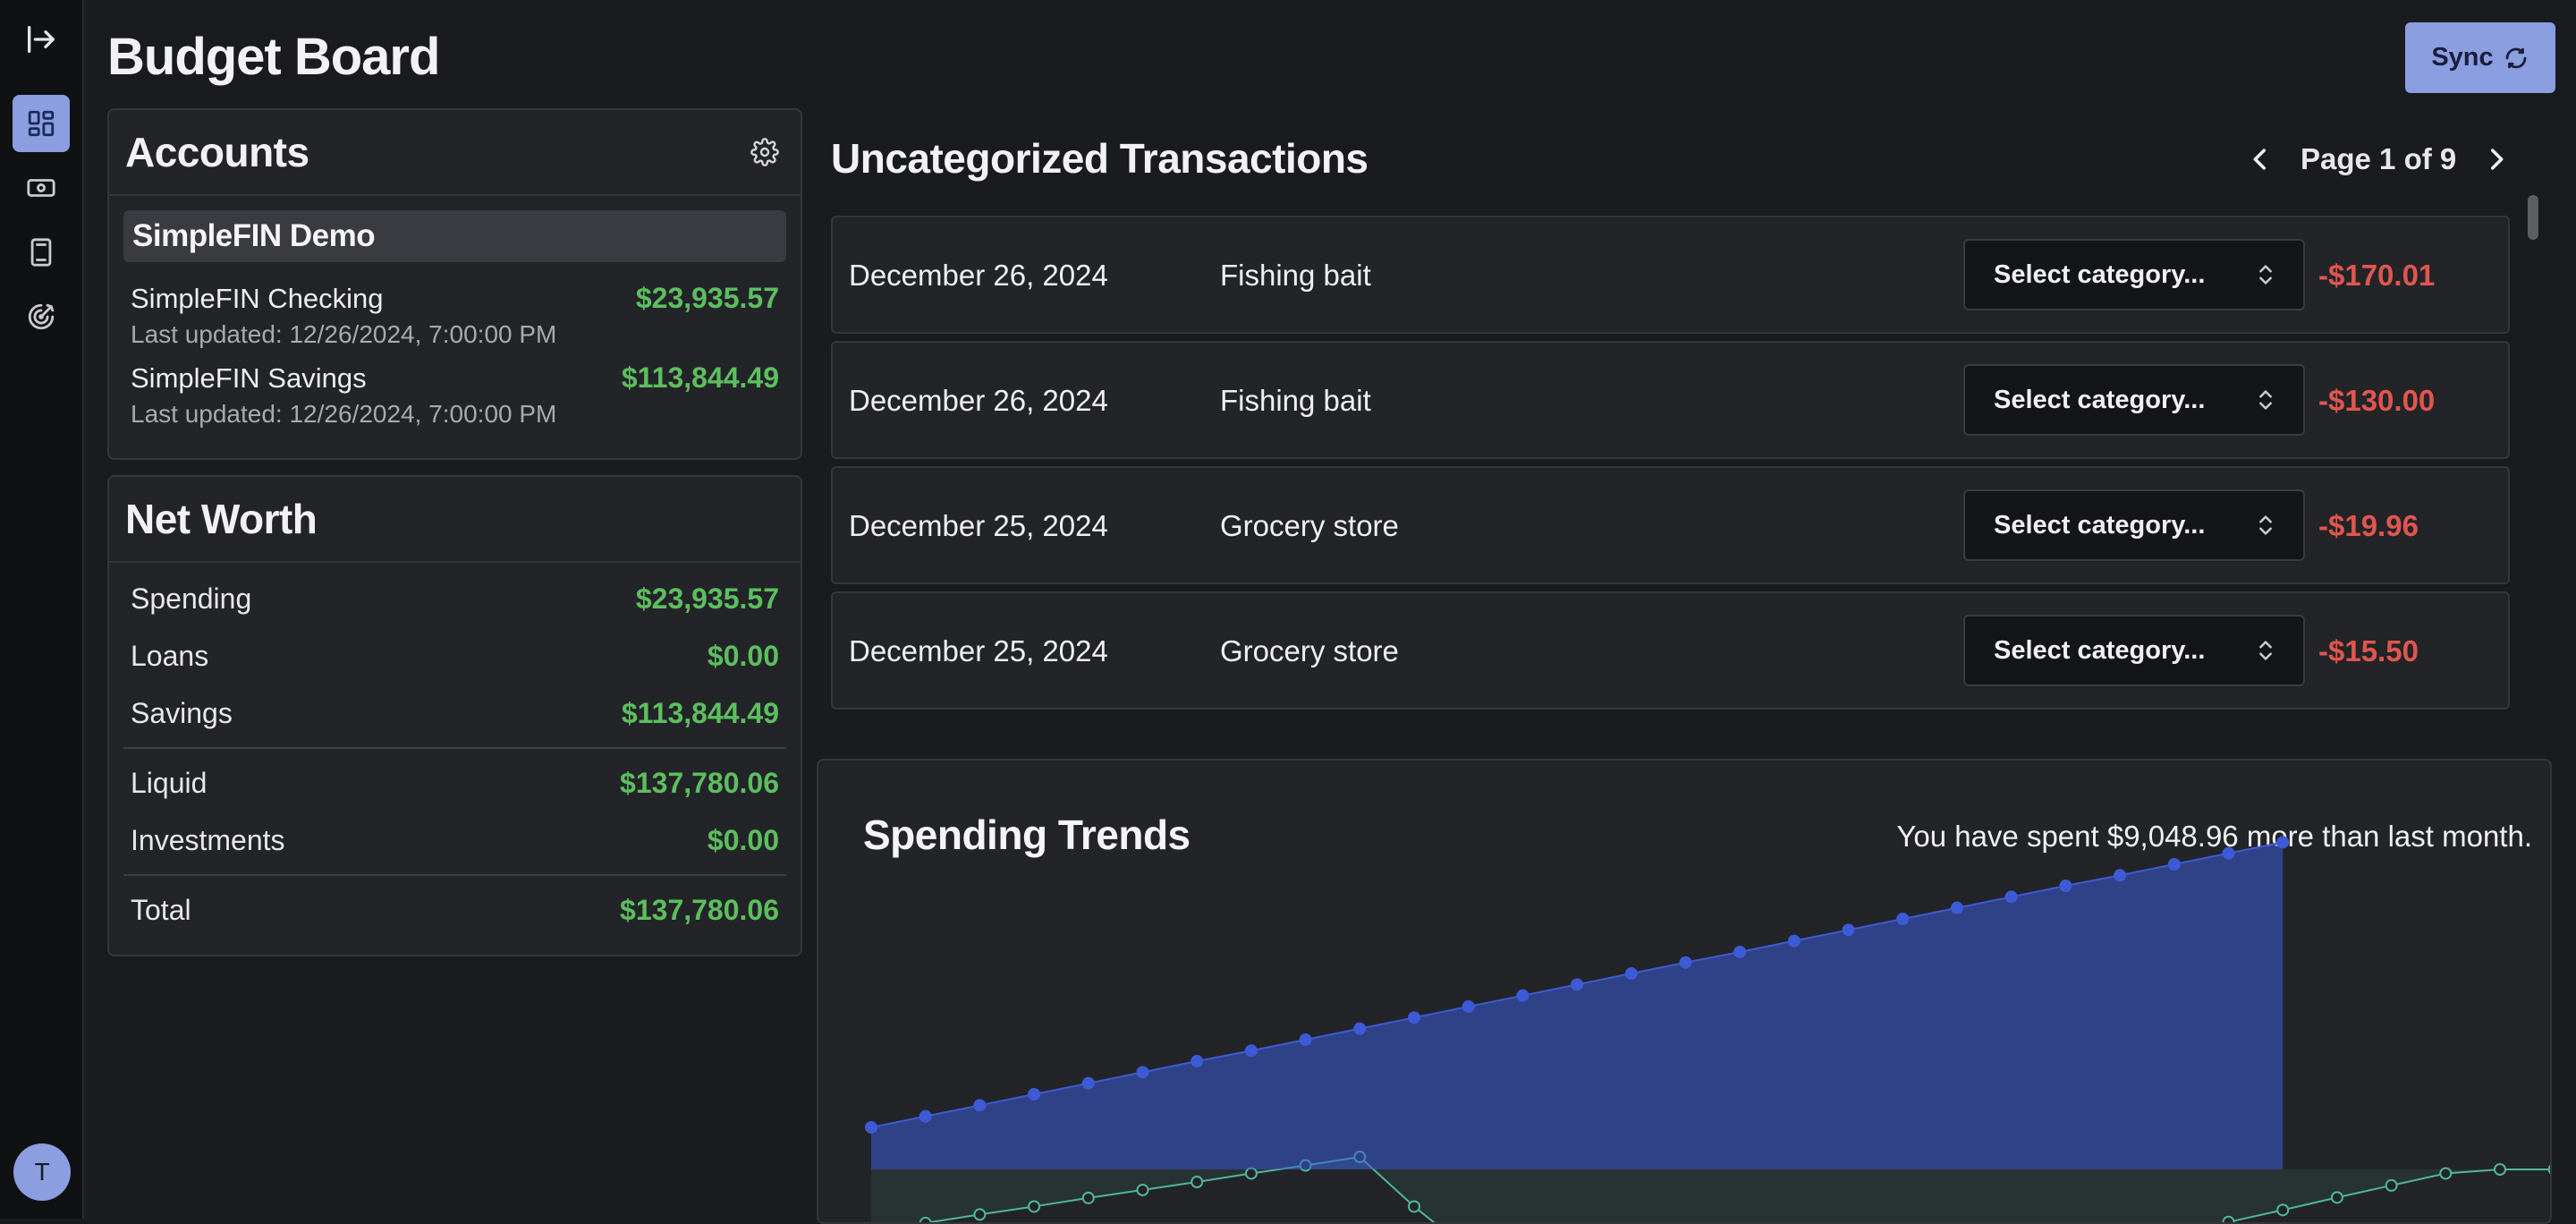 Image resolution: width=2576 pixels, height=1224 pixels. Describe the element at coordinates (208, 839) in the screenshot. I see `net-worth-label: Investments` at that location.